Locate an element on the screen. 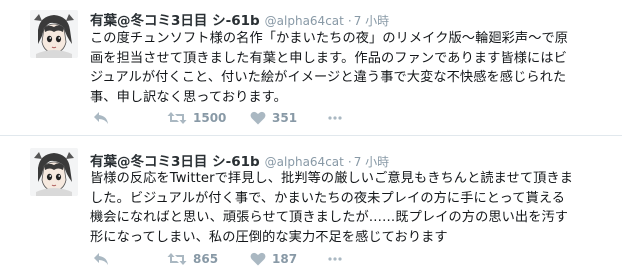  tweet-actions: 1500 351 is located at coordinates (290, 118).